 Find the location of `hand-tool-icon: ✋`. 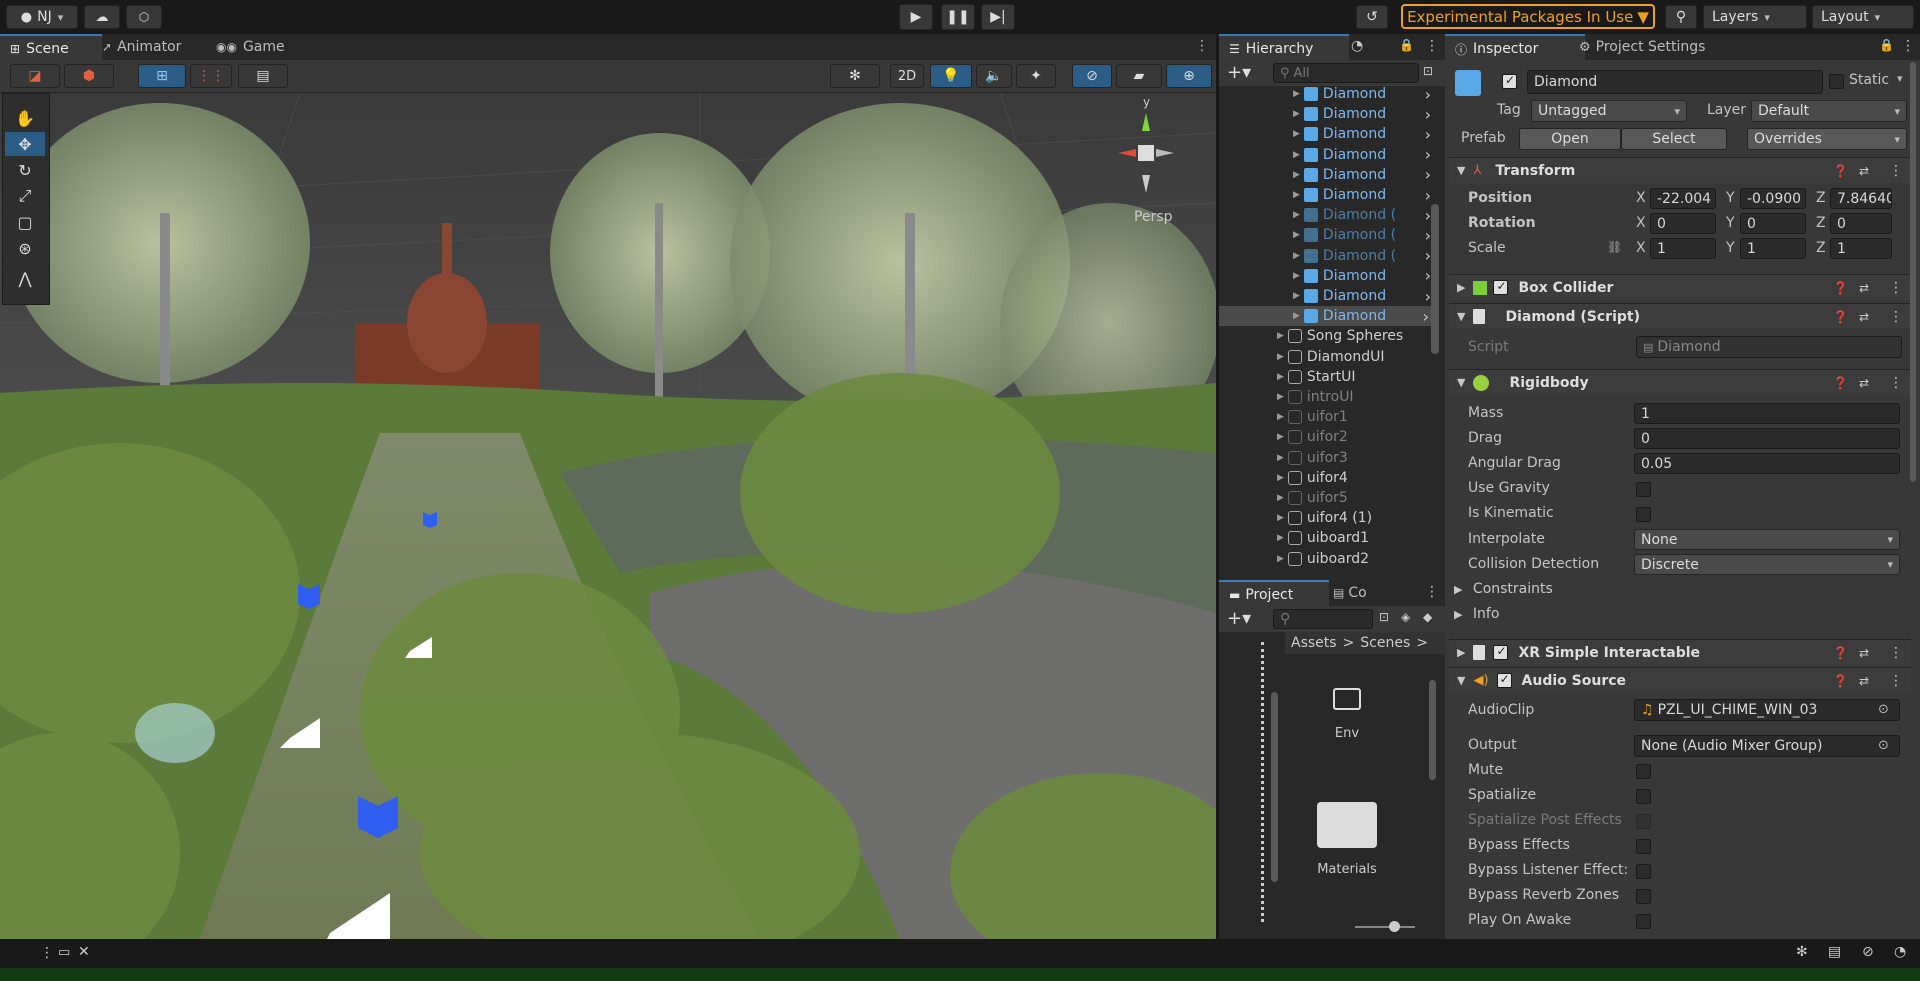

hand-tool-icon: ✋ is located at coordinates (25, 118).